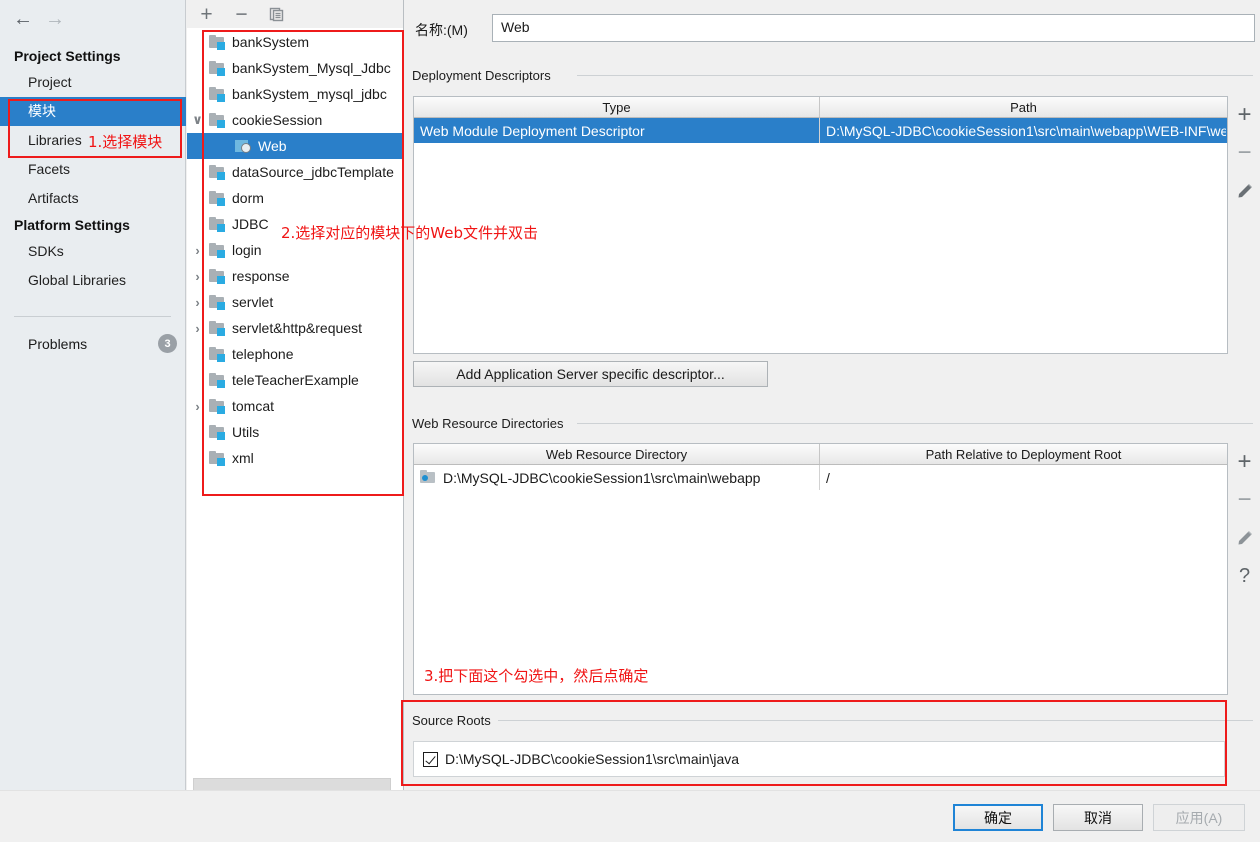 The height and width of the screenshot is (842, 1260). What do you see at coordinates (441, 30) in the screenshot?
I see `module-name-label: 名称:(M)` at bounding box center [441, 30].